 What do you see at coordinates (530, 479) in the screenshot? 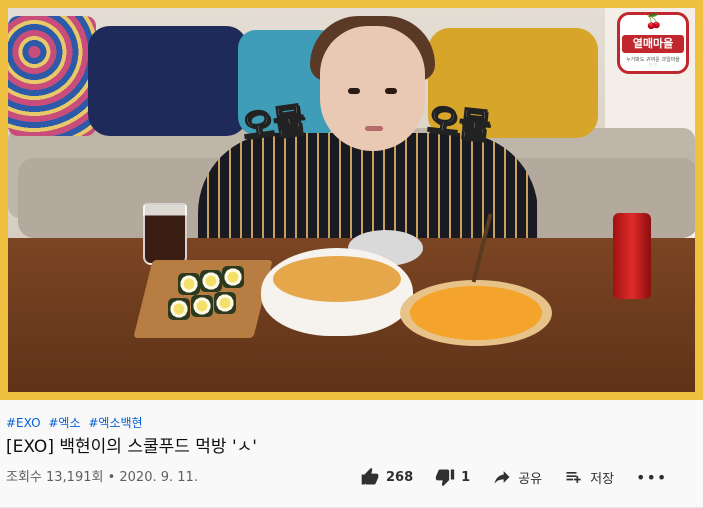
I see `share-label: 공유` at bounding box center [530, 479].